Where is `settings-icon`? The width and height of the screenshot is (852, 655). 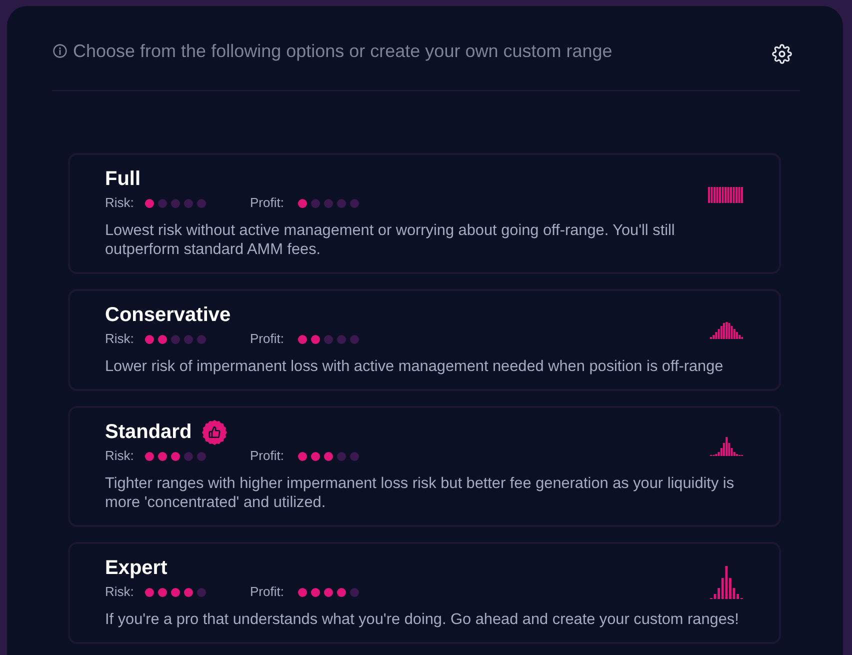 settings-icon is located at coordinates (782, 54).